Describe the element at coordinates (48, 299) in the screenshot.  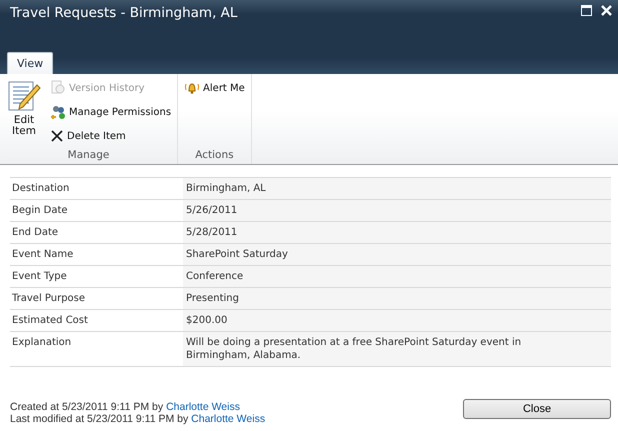
I see `field-label: Travel Purpose` at that location.